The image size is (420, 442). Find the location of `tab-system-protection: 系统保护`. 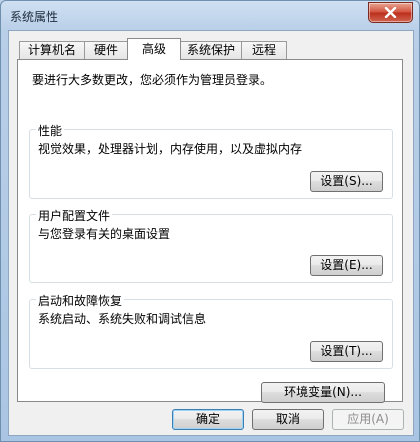

tab-system-protection: 系统保护 is located at coordinates (211, 50).